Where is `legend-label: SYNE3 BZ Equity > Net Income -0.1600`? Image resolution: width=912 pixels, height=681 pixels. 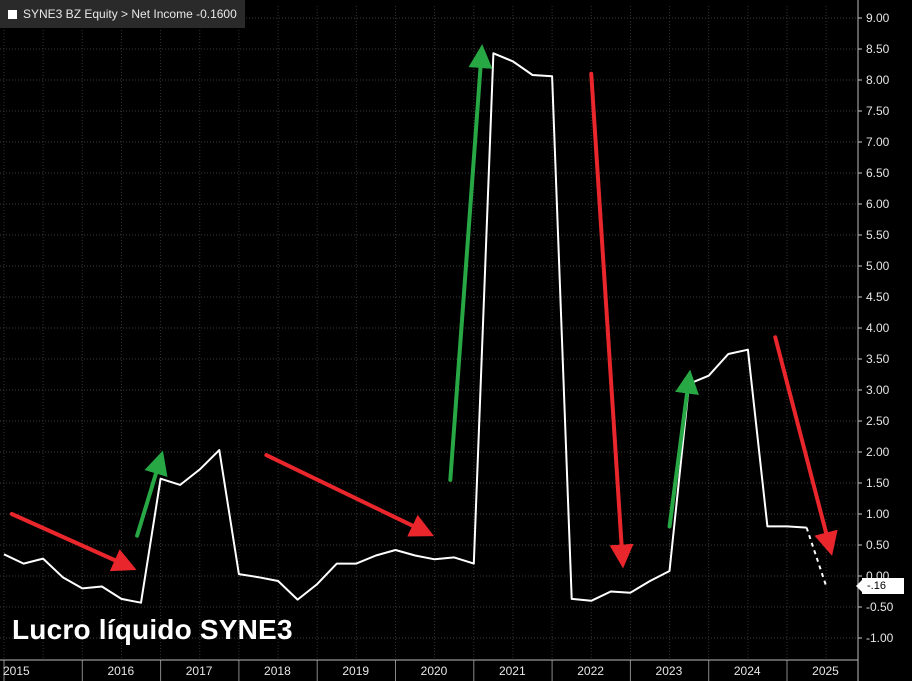
legend-label: SYNE3 BZ Equity > Net Income -0.1600 is located at coordinates (130, 14).